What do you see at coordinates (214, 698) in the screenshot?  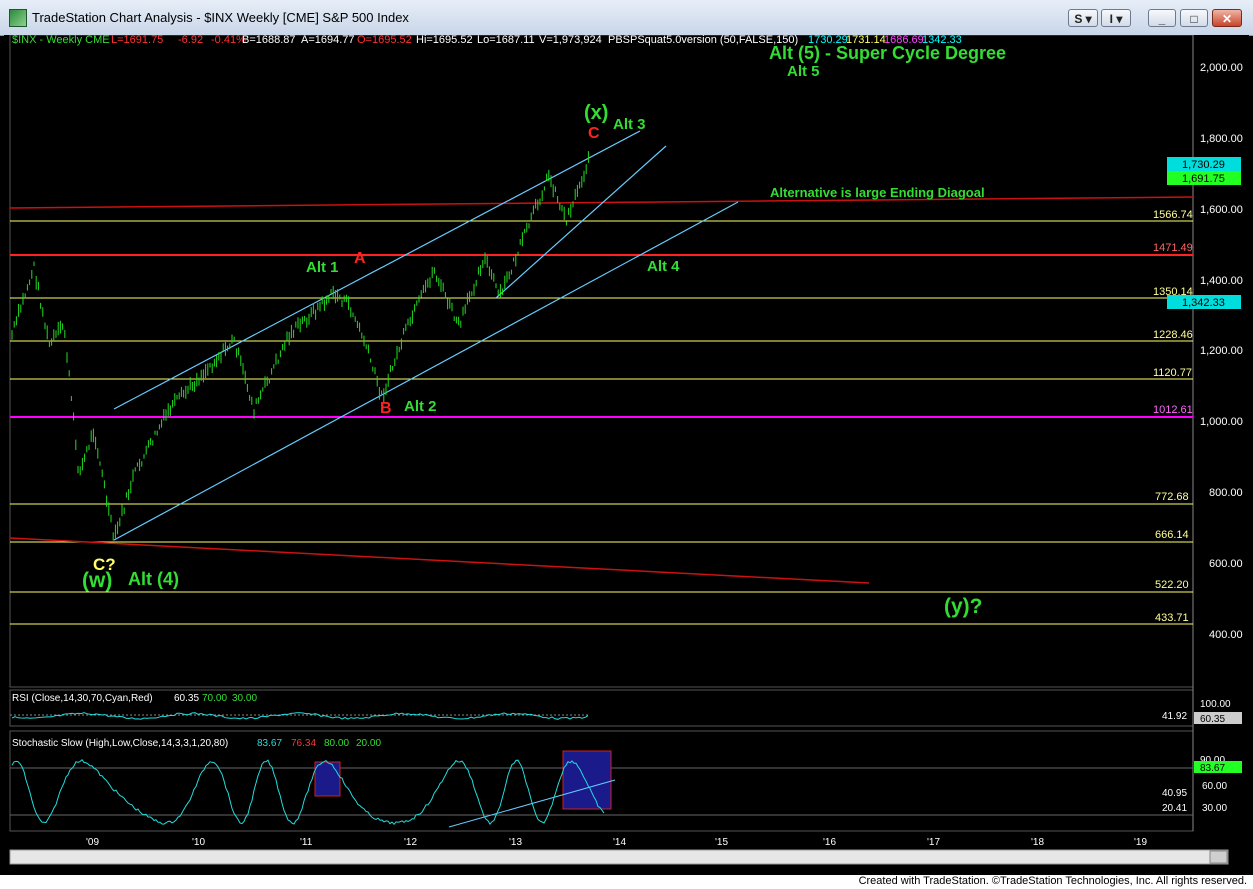 I see `rsi-overbought: 70.00` at bounding box center [214, 698].